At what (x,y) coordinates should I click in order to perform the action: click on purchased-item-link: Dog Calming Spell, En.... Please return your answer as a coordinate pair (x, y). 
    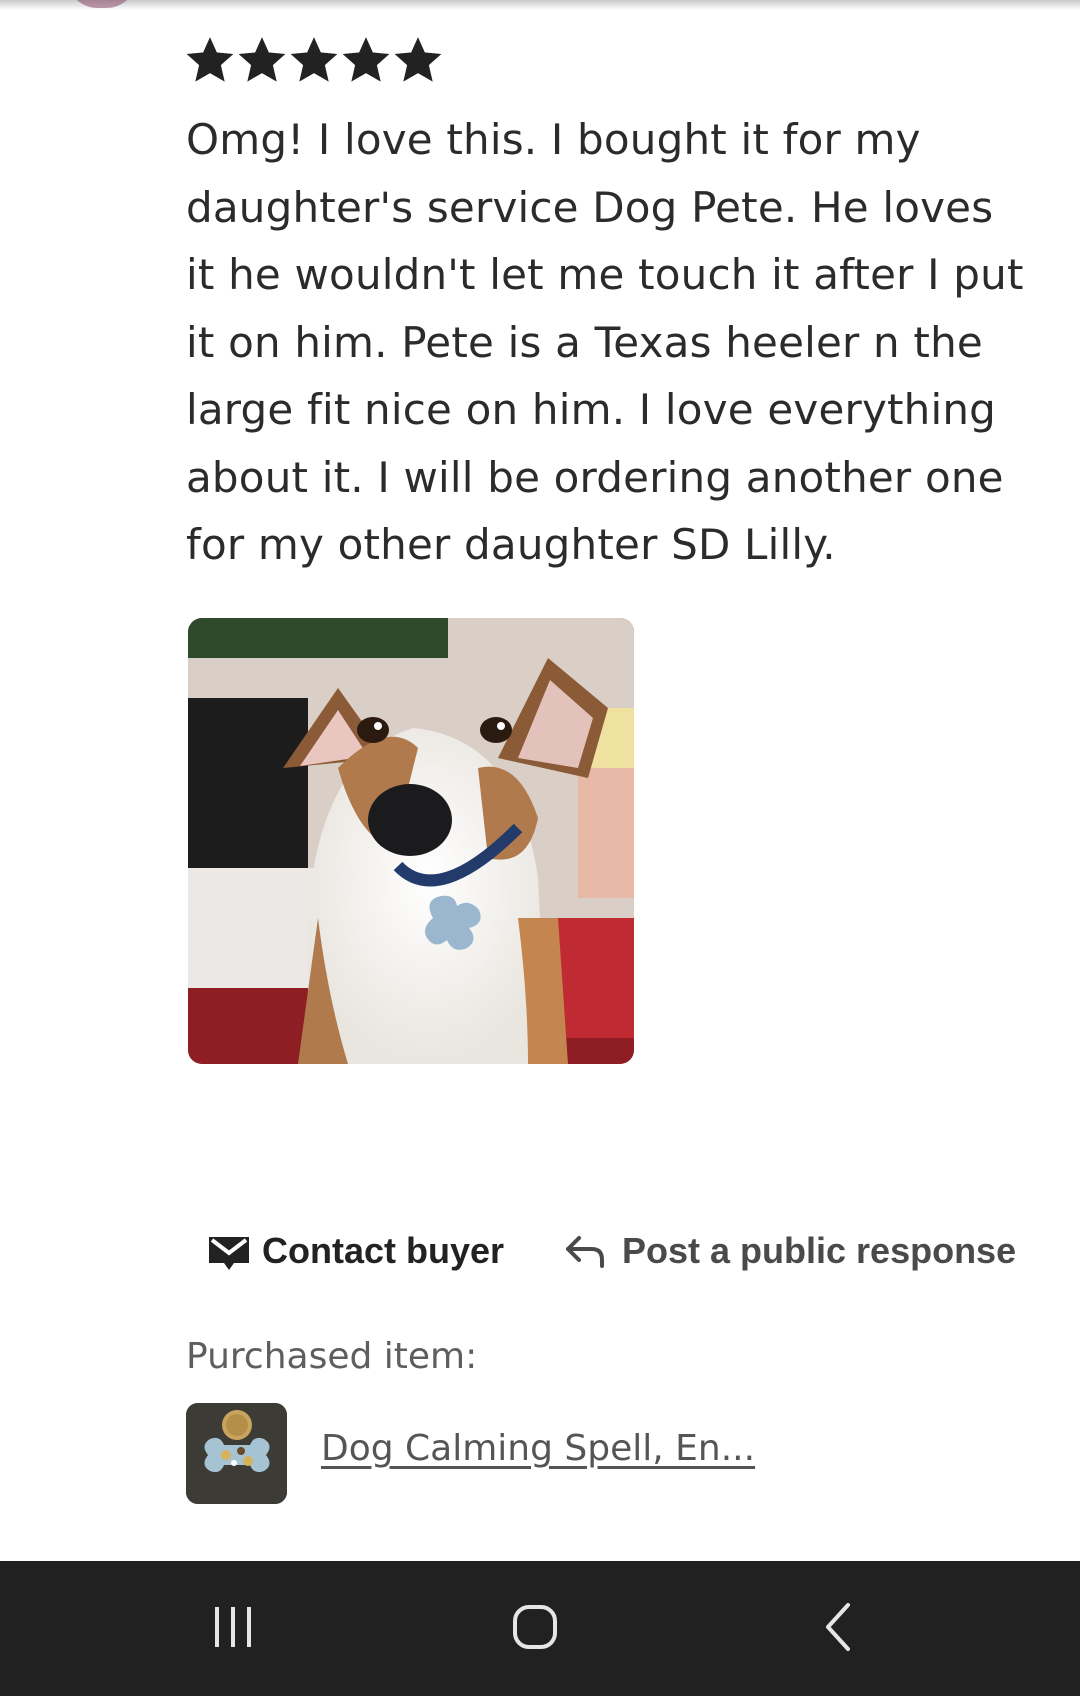
    Looking at the image, I should click on (538, 1448).